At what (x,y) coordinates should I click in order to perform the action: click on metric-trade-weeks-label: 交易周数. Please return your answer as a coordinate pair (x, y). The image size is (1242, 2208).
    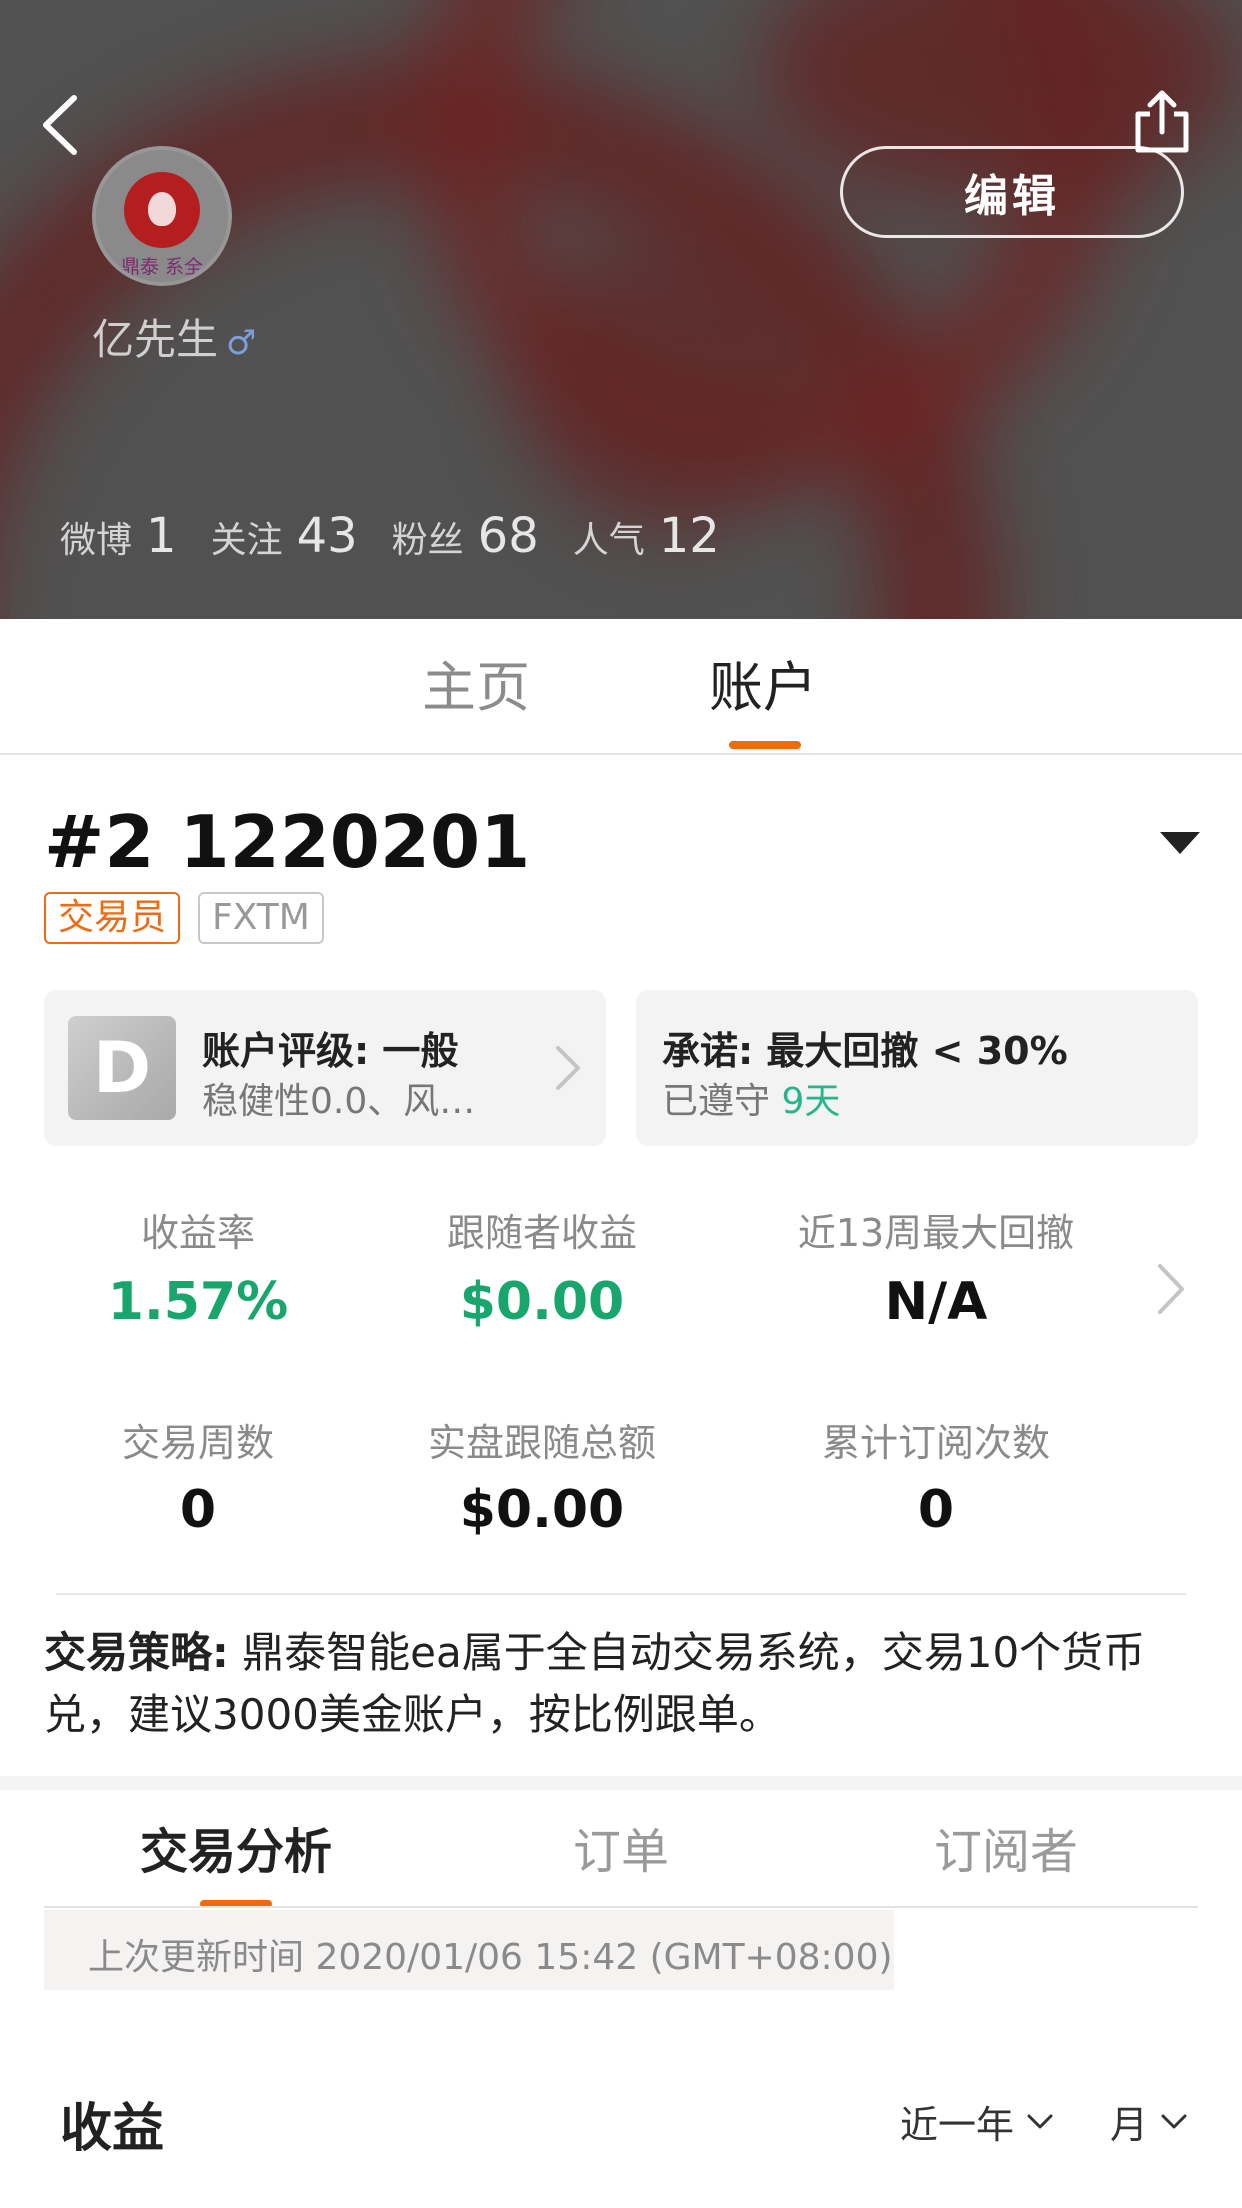
    Looking at the image, I should click on (197, 1443).